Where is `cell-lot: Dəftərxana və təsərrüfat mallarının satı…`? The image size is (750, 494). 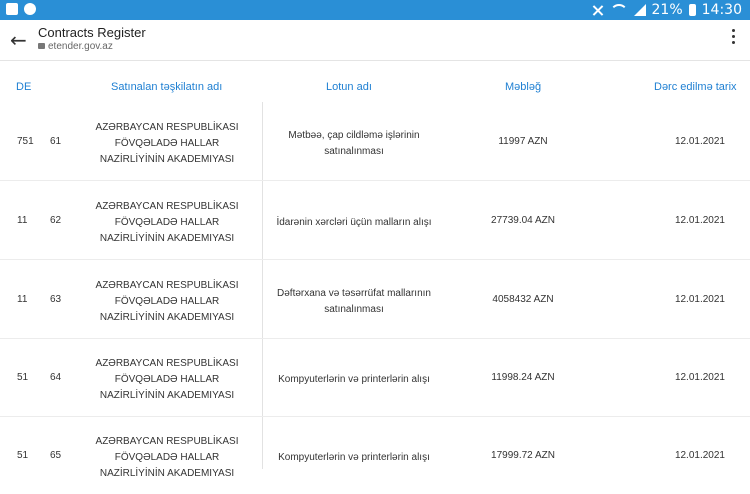 cell-lot: Dəftərxana və təsərrüfat mallarının satı… is located at coordinates (354, 301).